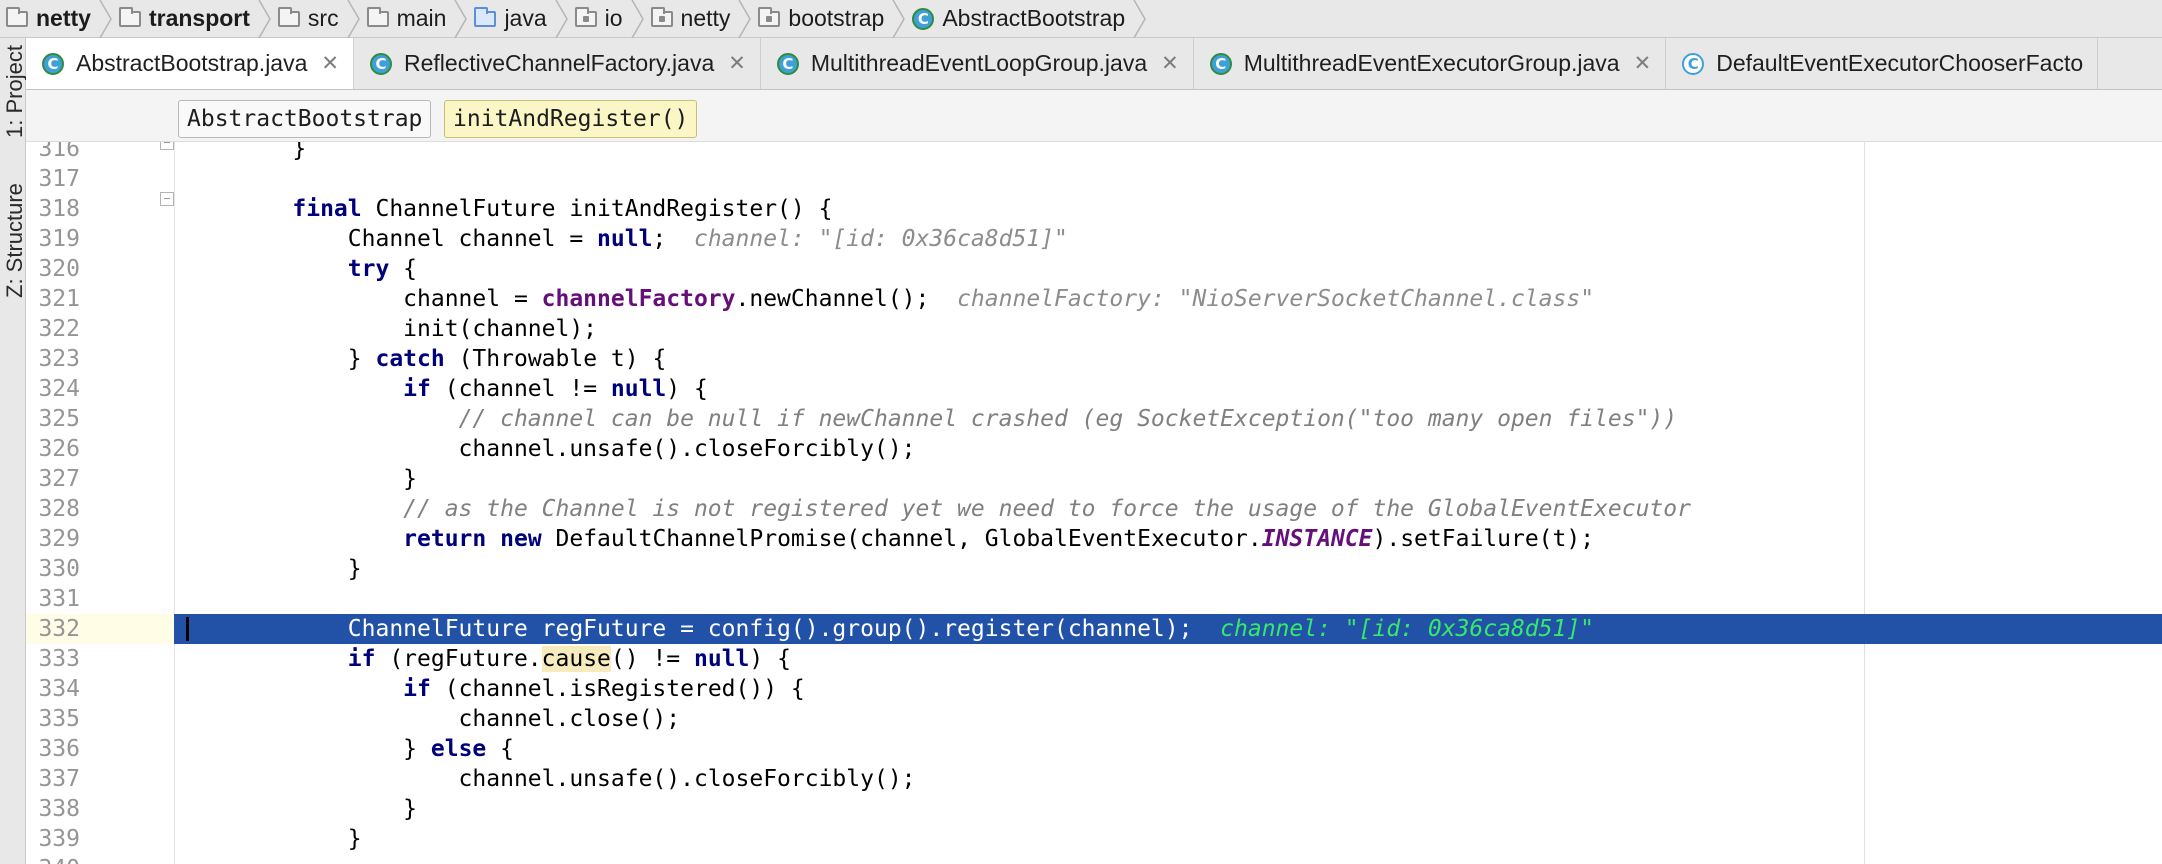 The width and height of the screenshot is (2162, 864). I want to click on breadcrumb-label: java, so click(525, 18).